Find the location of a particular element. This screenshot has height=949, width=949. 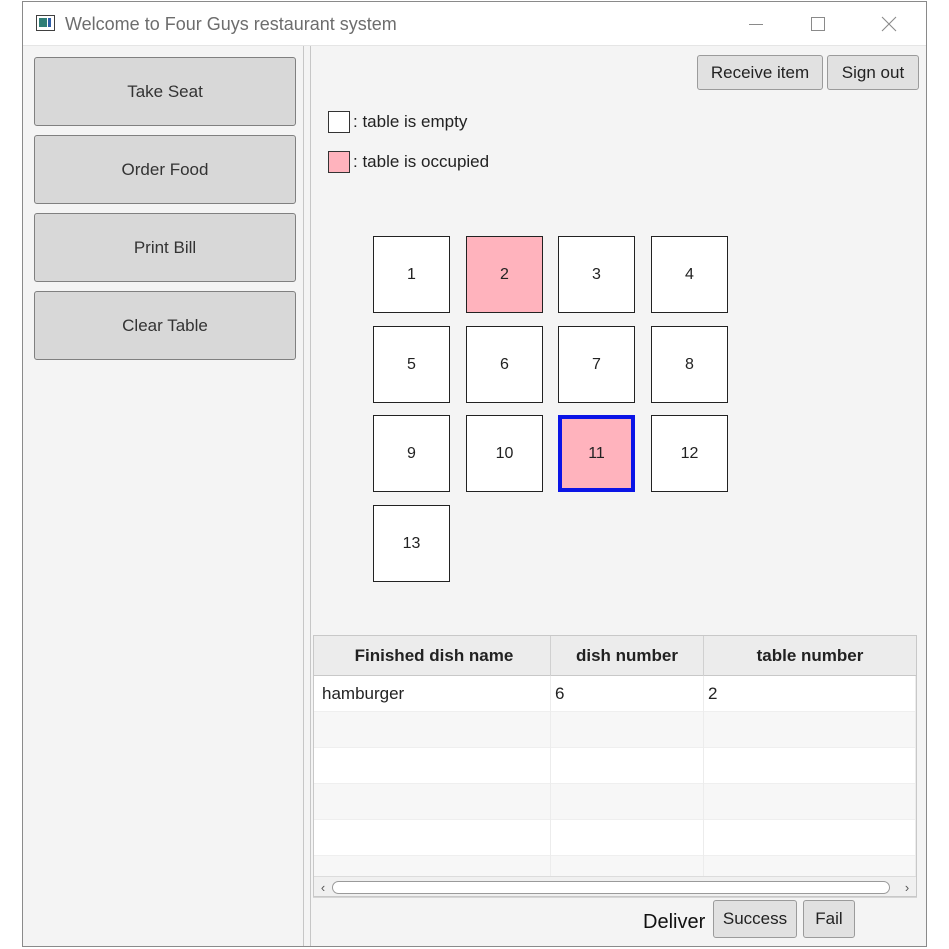

column-header-dish-name: Finished dish name is located at coordinates (434, 656).